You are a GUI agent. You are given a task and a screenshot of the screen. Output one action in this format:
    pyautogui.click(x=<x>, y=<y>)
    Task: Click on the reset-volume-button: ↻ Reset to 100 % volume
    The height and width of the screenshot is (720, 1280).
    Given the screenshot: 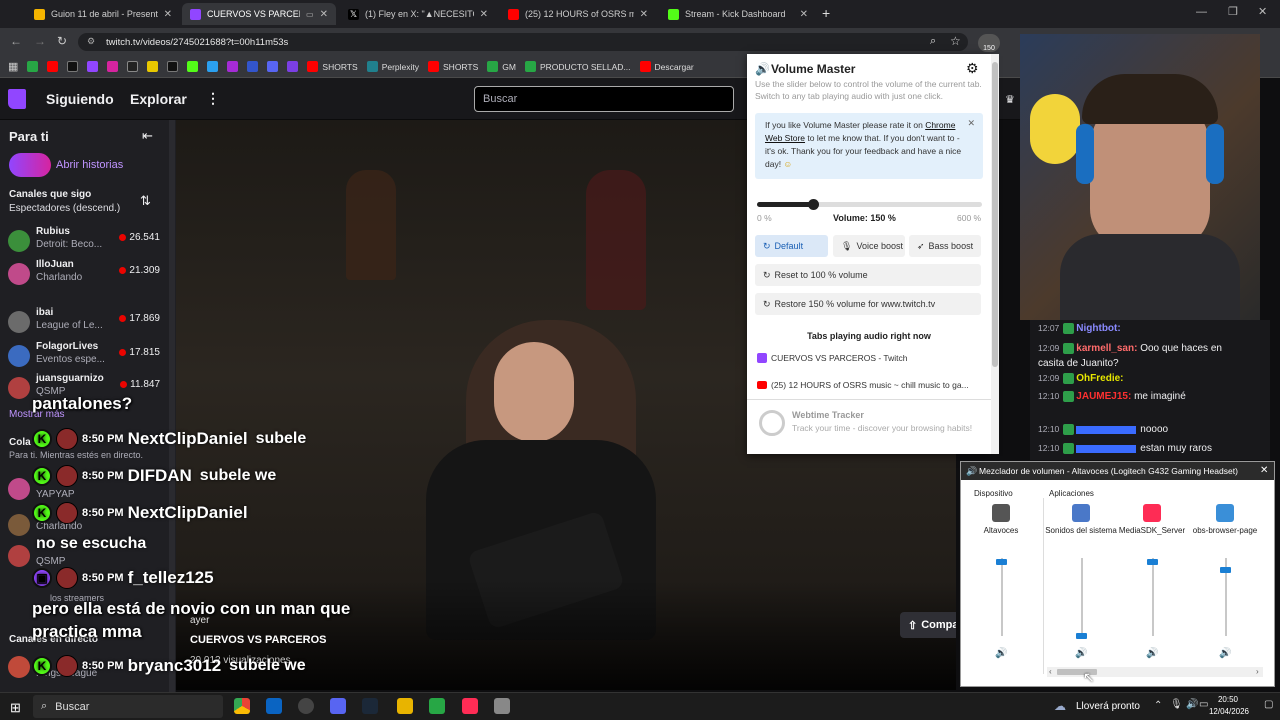 What is the action you would take?
    pyautogui.click(x=868, y=275)
    